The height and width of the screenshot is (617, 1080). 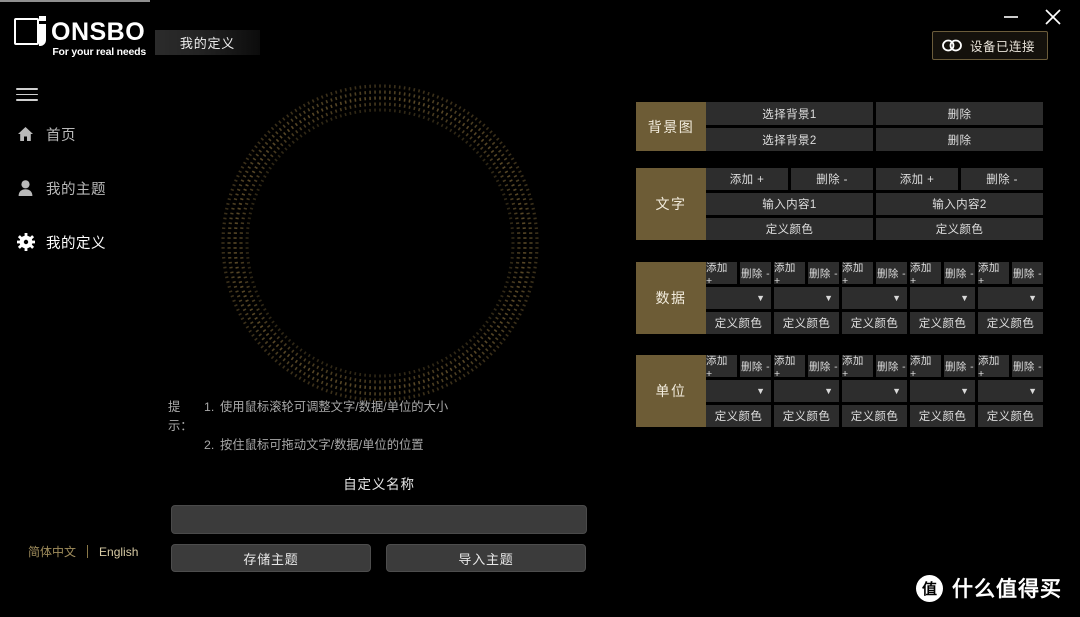 I want to click on hint-2-num: 2., so click(x=209, y=445).